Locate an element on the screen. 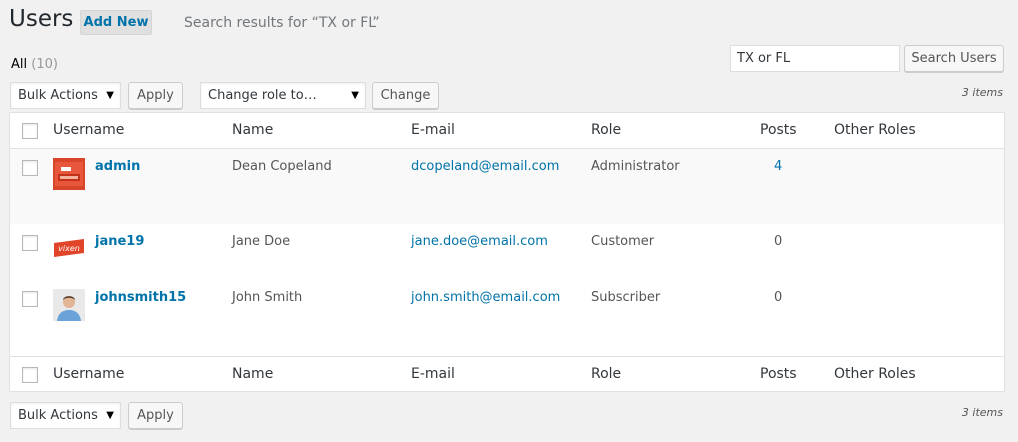 The image size is (1018, 442). username-link: johnsmith15 is located at coordinates (140, 297).